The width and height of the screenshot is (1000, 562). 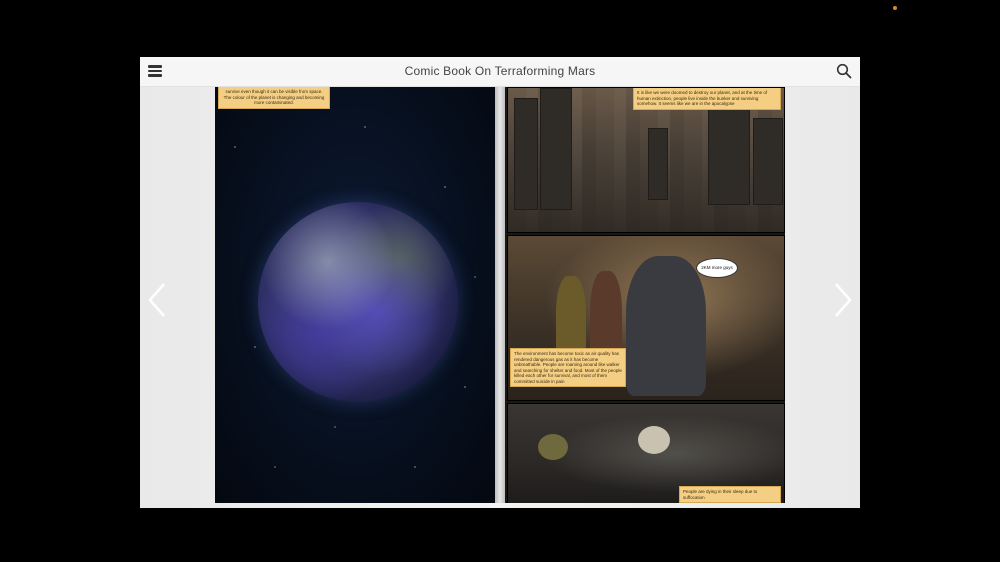 What do you see at coordinates (717, 268) in the screenshot?
I see `speech-bubble: 2KM more guys` at bounding box center [717, 268].